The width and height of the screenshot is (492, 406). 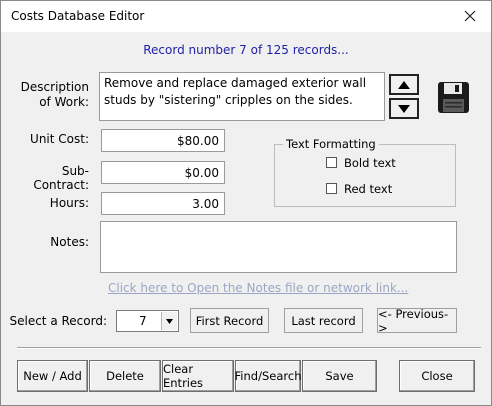 What do you see at coordinates (125, 376) in the screenshot?
I see `delete-button: Delete` at bounding box center [125, 376].